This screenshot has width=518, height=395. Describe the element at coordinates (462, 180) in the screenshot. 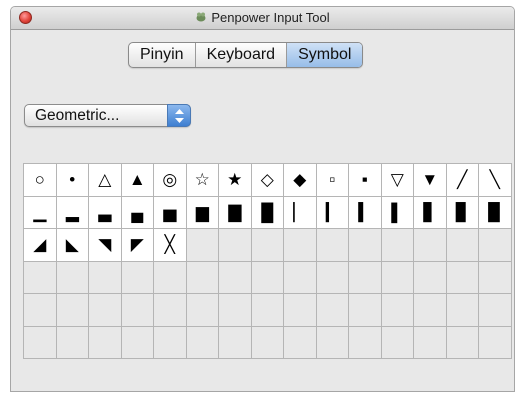

I see `diagonal-rising-symbol: ╱` at that location.